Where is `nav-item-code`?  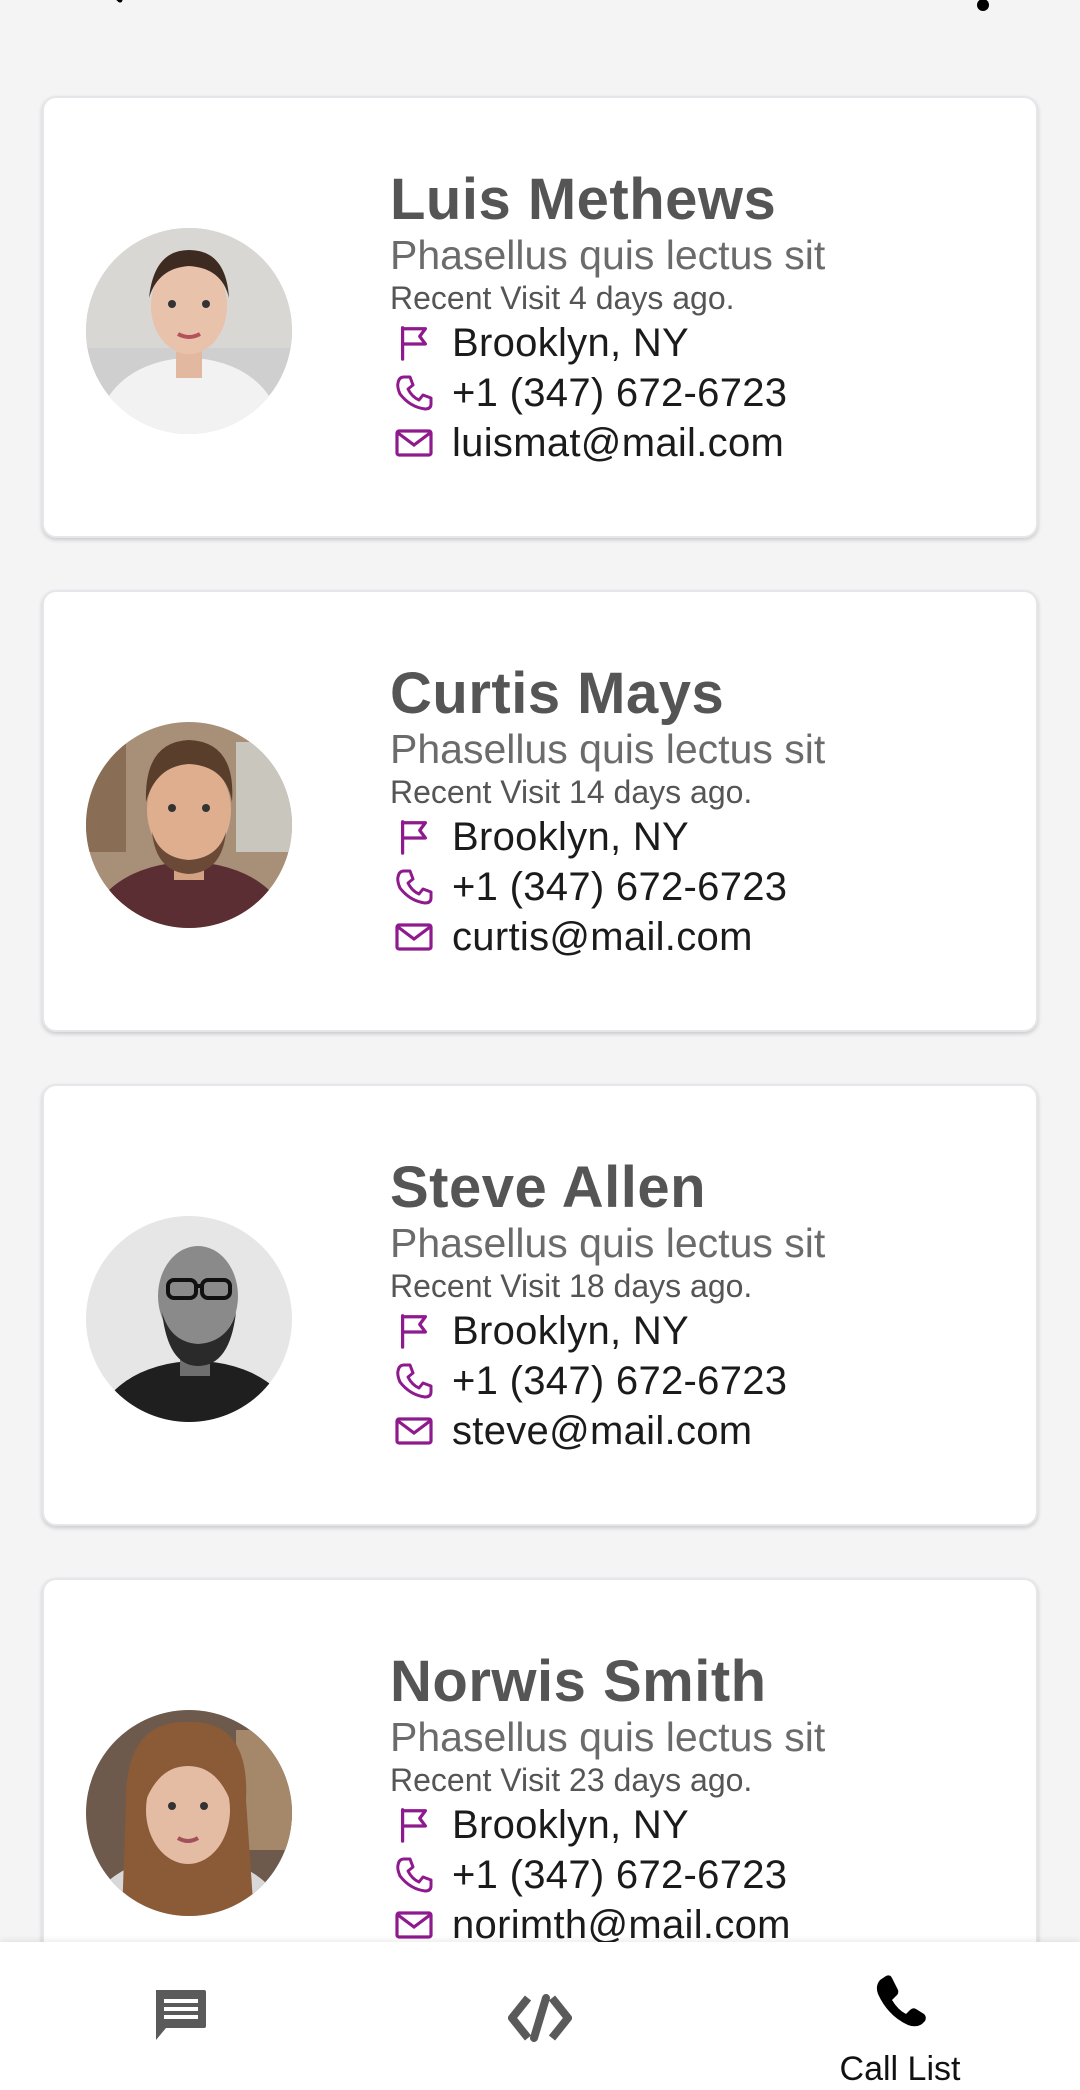
nav-item-code is located at coordinates (540, 2016).